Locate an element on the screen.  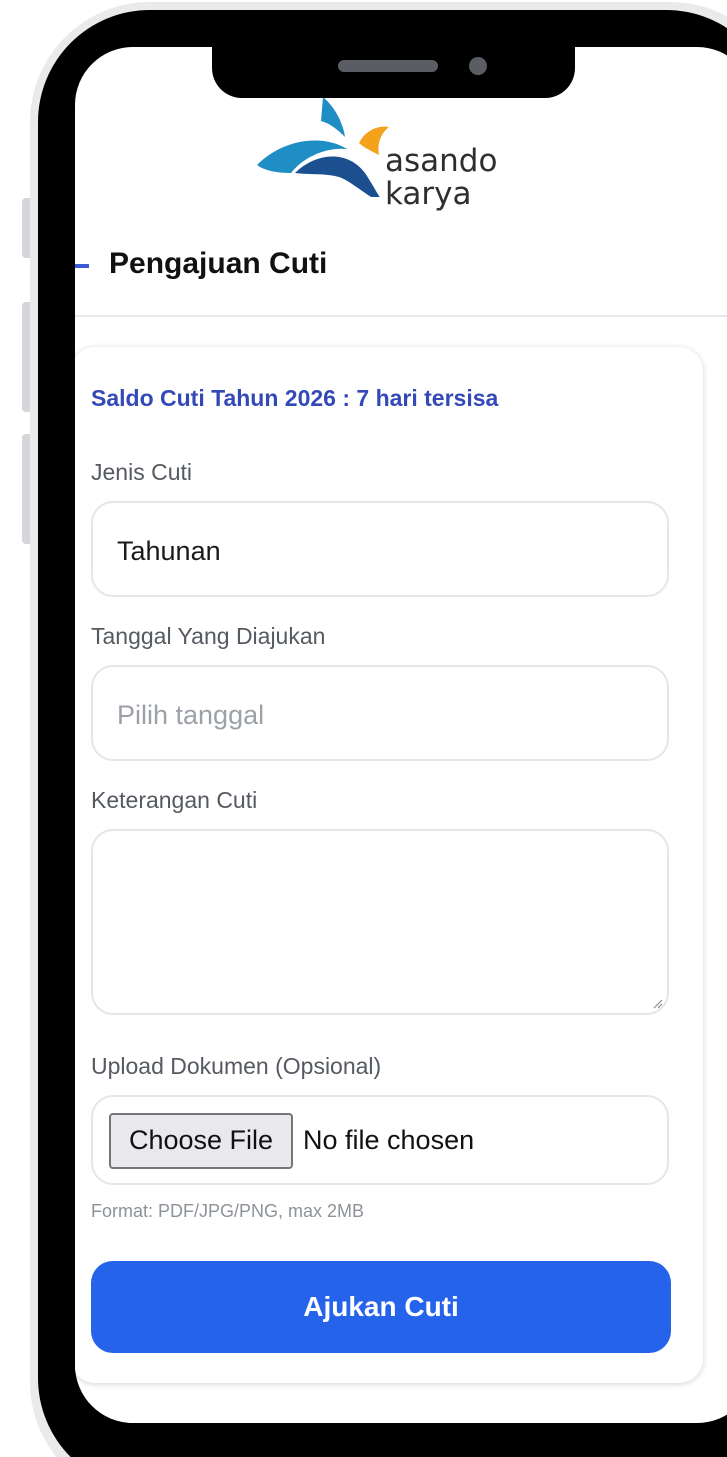
resize-grip-icon is located at coordinates (657, 1003).